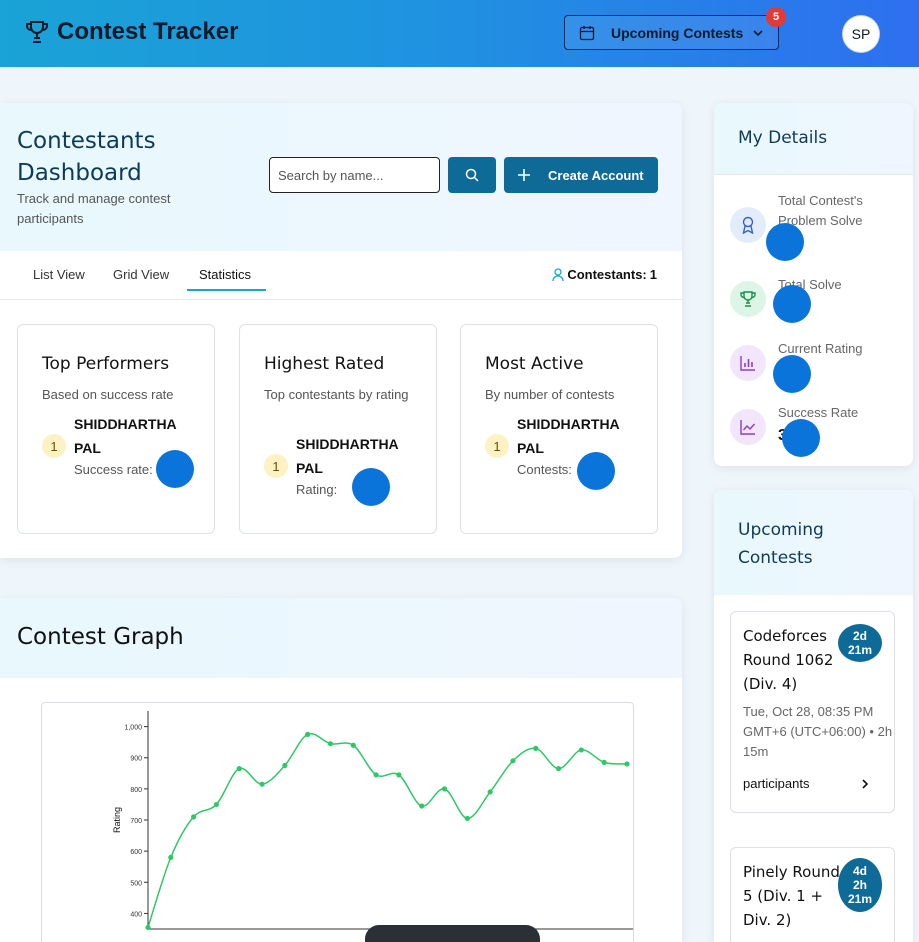  Describe the element at coordinates (59, 274) in the screenshot. I see `tab-list-view: List View` at that location.